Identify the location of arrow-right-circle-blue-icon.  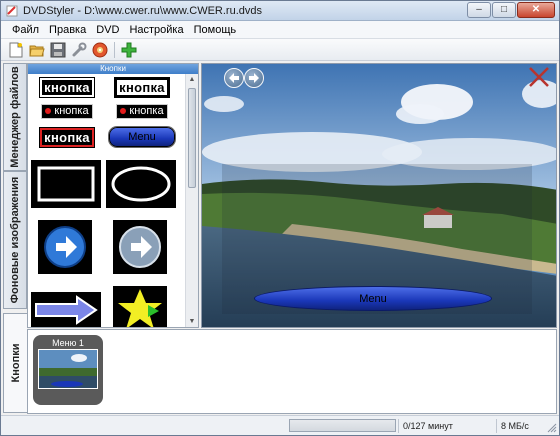
(65, 247).